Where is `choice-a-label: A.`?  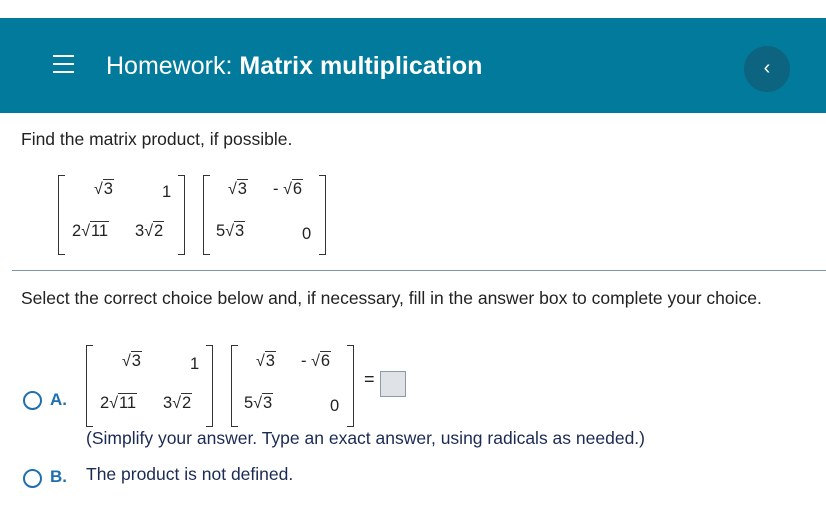
choice-a-label: A. is located at coordinates (58, 400).